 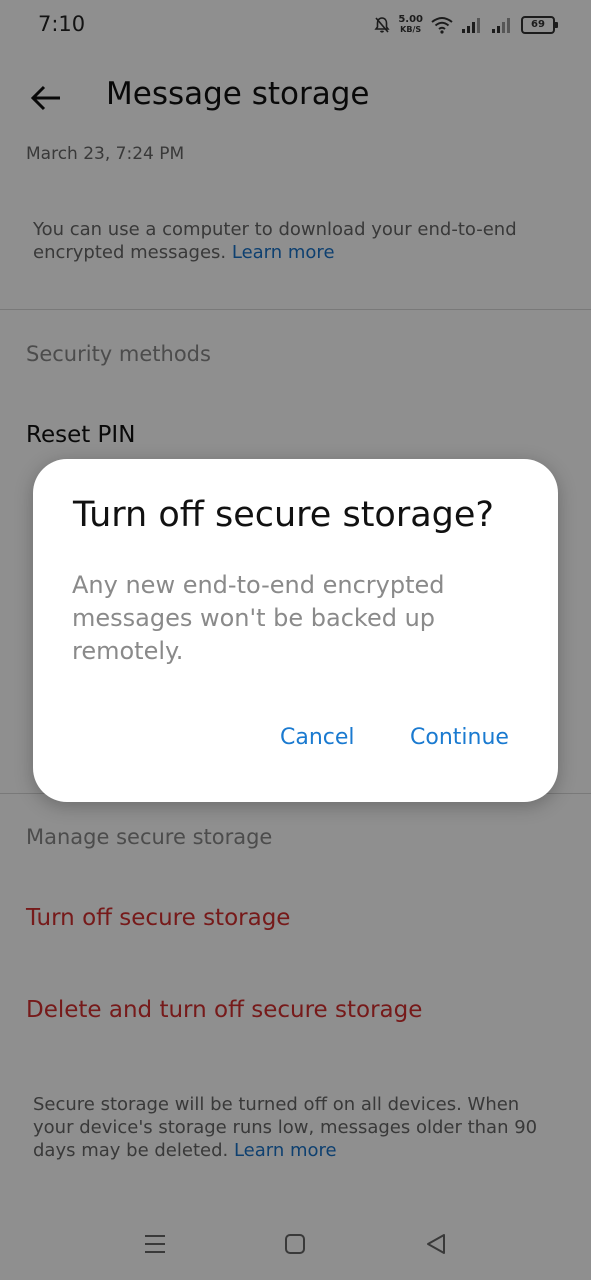 What do you see at coordinates (317, 737) in the screenshot?
I see `cancel-button: Cancel` at bounding box center [317, 737].